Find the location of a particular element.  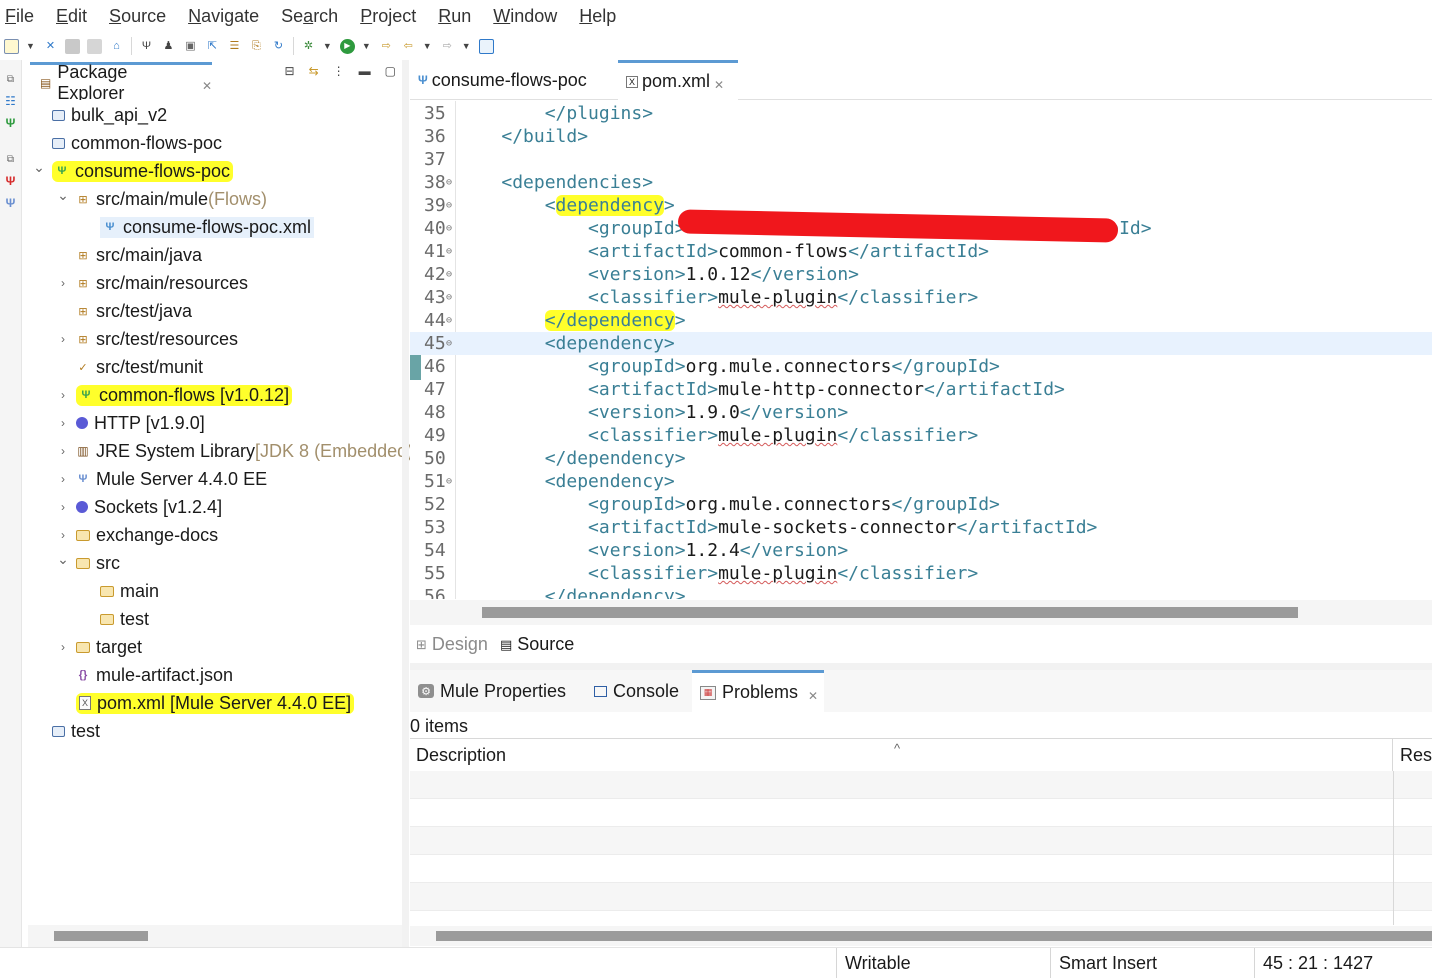

vertical-divider is located at coordinates (405, 505).